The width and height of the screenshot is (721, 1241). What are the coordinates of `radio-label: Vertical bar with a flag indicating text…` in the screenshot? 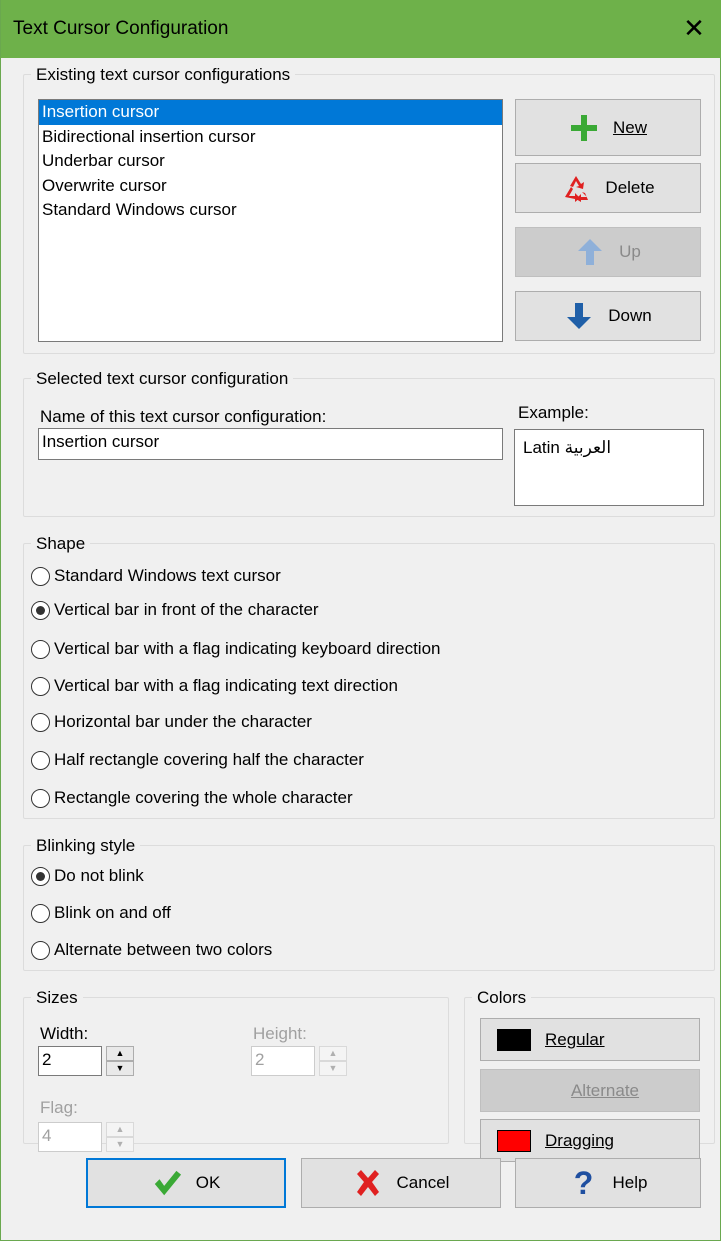 It's located at (226, 685).